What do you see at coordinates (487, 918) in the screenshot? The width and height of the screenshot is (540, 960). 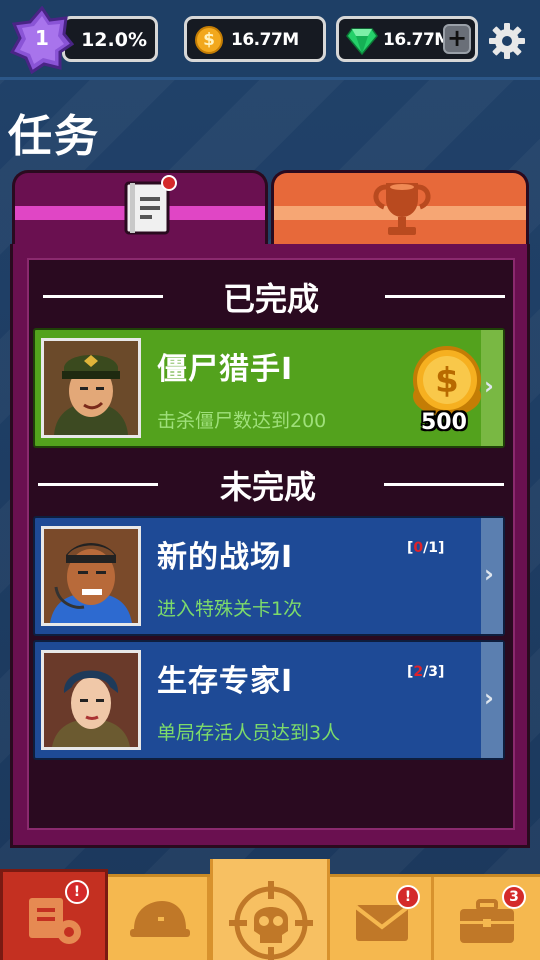 I see `nav-shop: 3` at bounding box center [487, 918].